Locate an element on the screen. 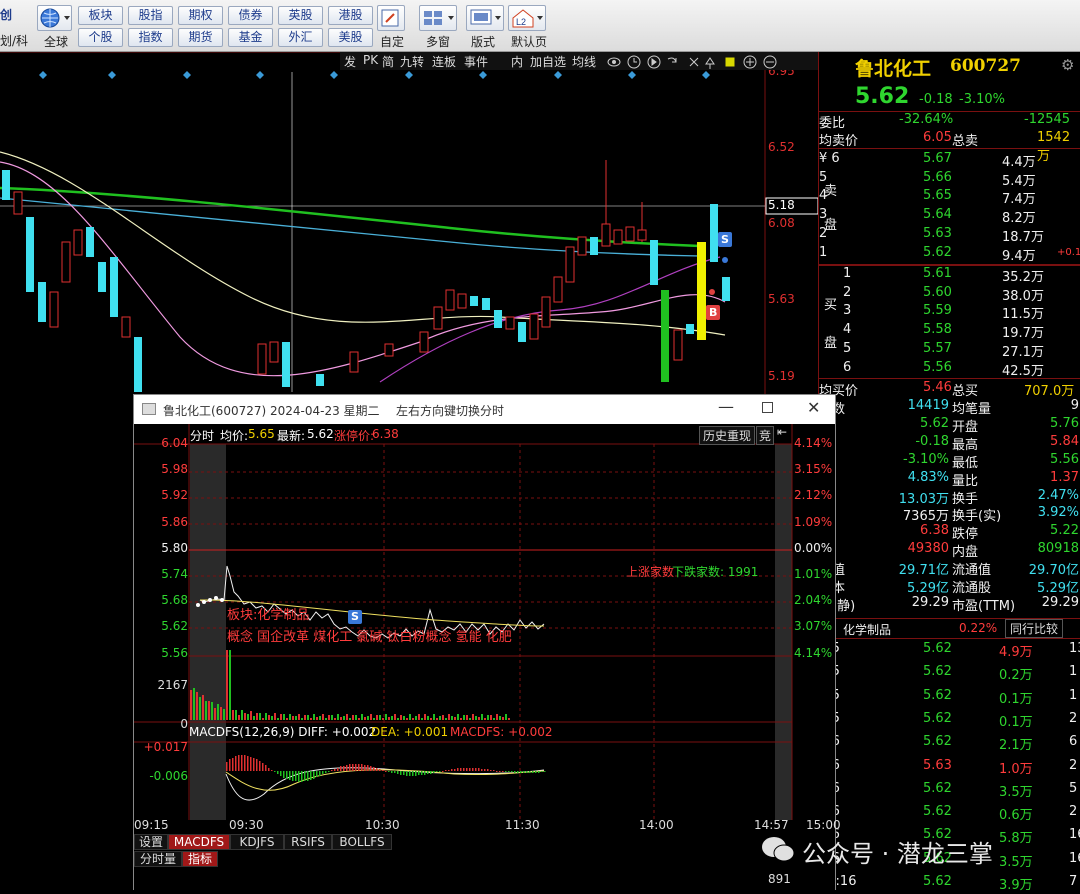 This screenshot has width=1080, height=894. pct-axis-right: 2.04% is located at coordinates (813, 600).